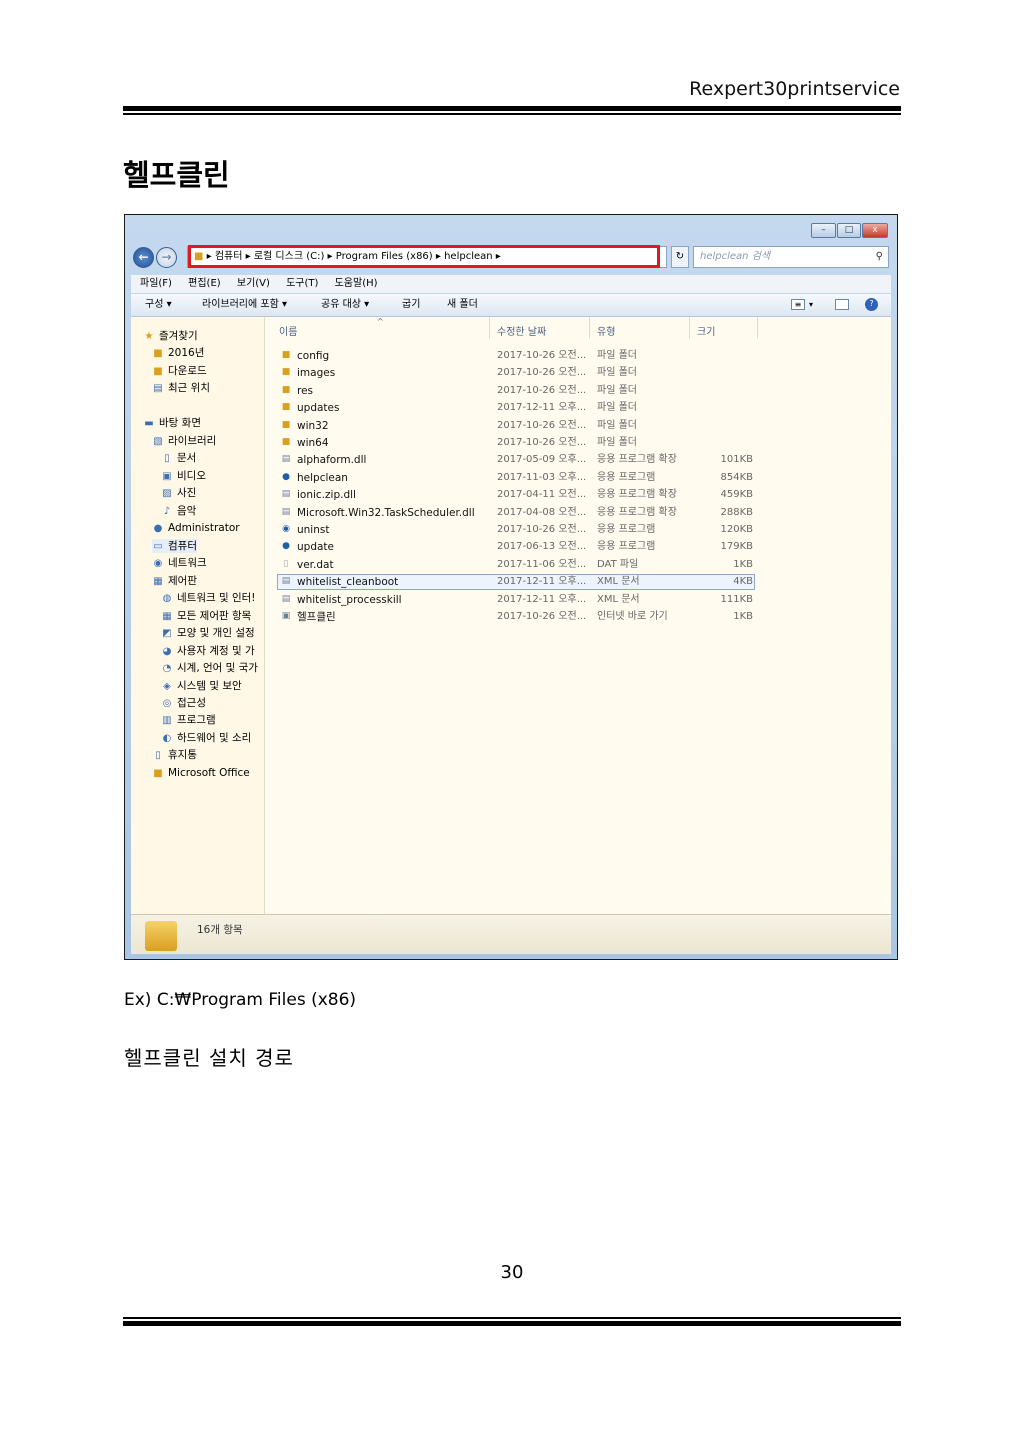 This screenshot has width=1024, height=1448. Describe the element at coordinates (288, 330) in the screenshot. I see `column-name: 이름` at that location.